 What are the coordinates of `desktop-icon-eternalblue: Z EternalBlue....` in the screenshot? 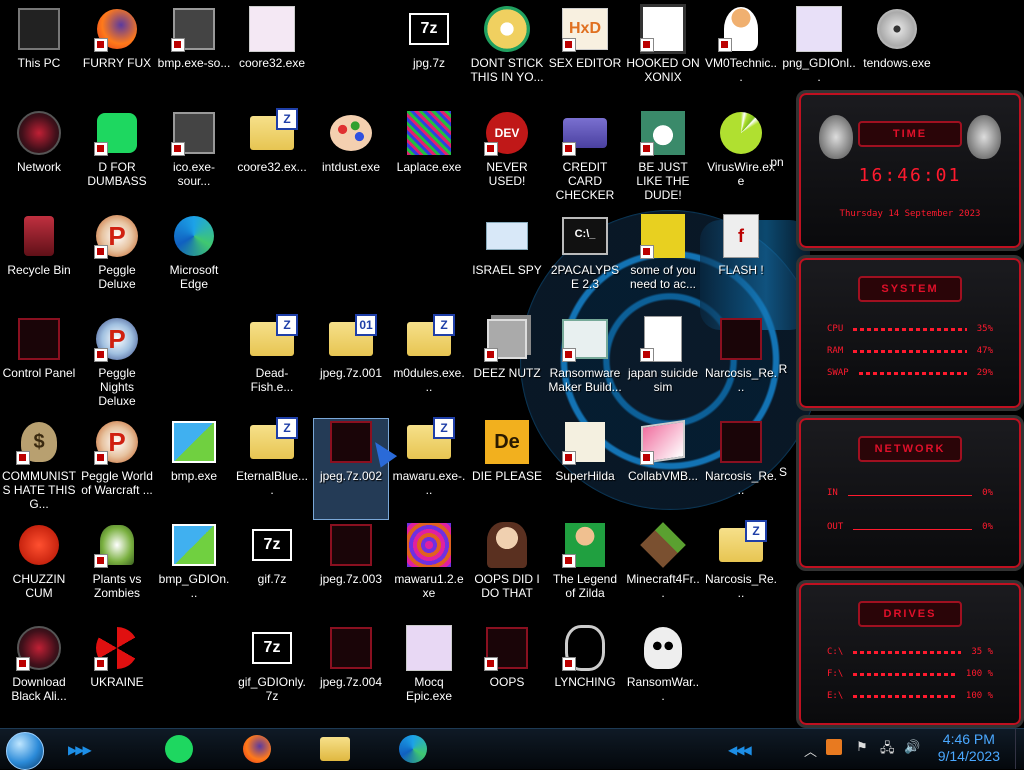 It's located at (272, 468).